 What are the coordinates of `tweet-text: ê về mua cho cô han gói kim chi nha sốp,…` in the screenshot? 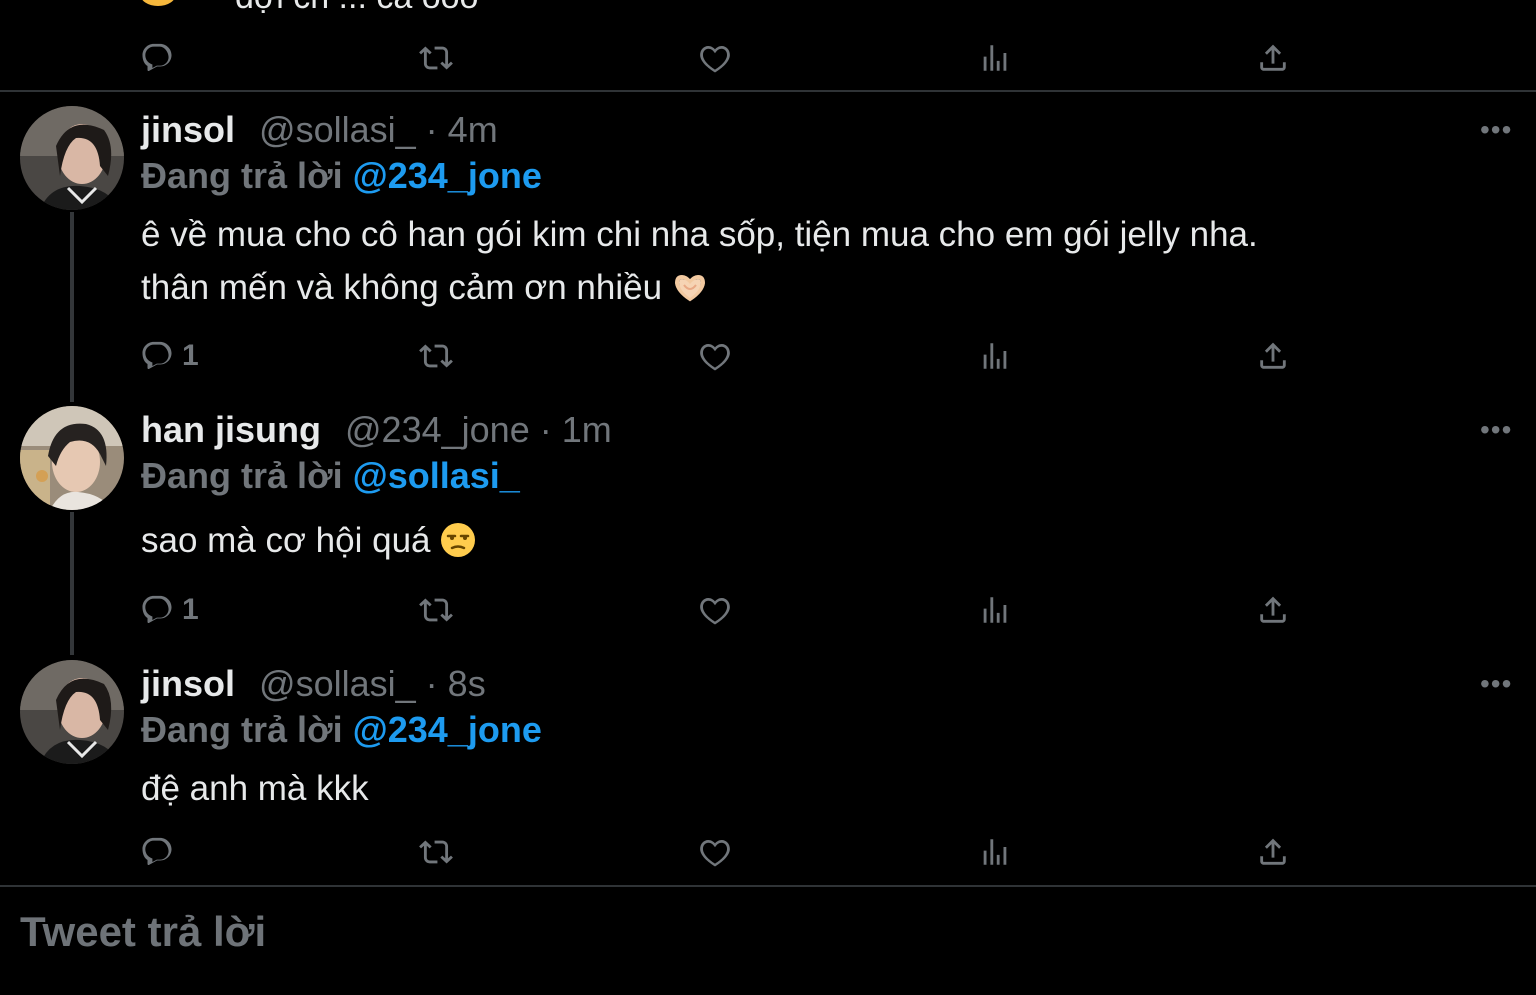 It's located at (821, 261).